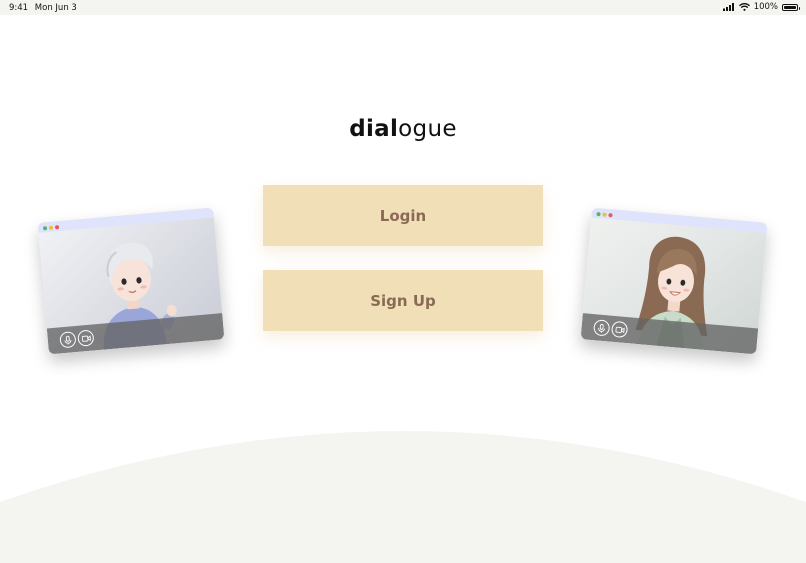 This screenshot has width=806, height=563. I want to click on status-time-date: 9:41 Mon Jun 3, so click(45, 8).